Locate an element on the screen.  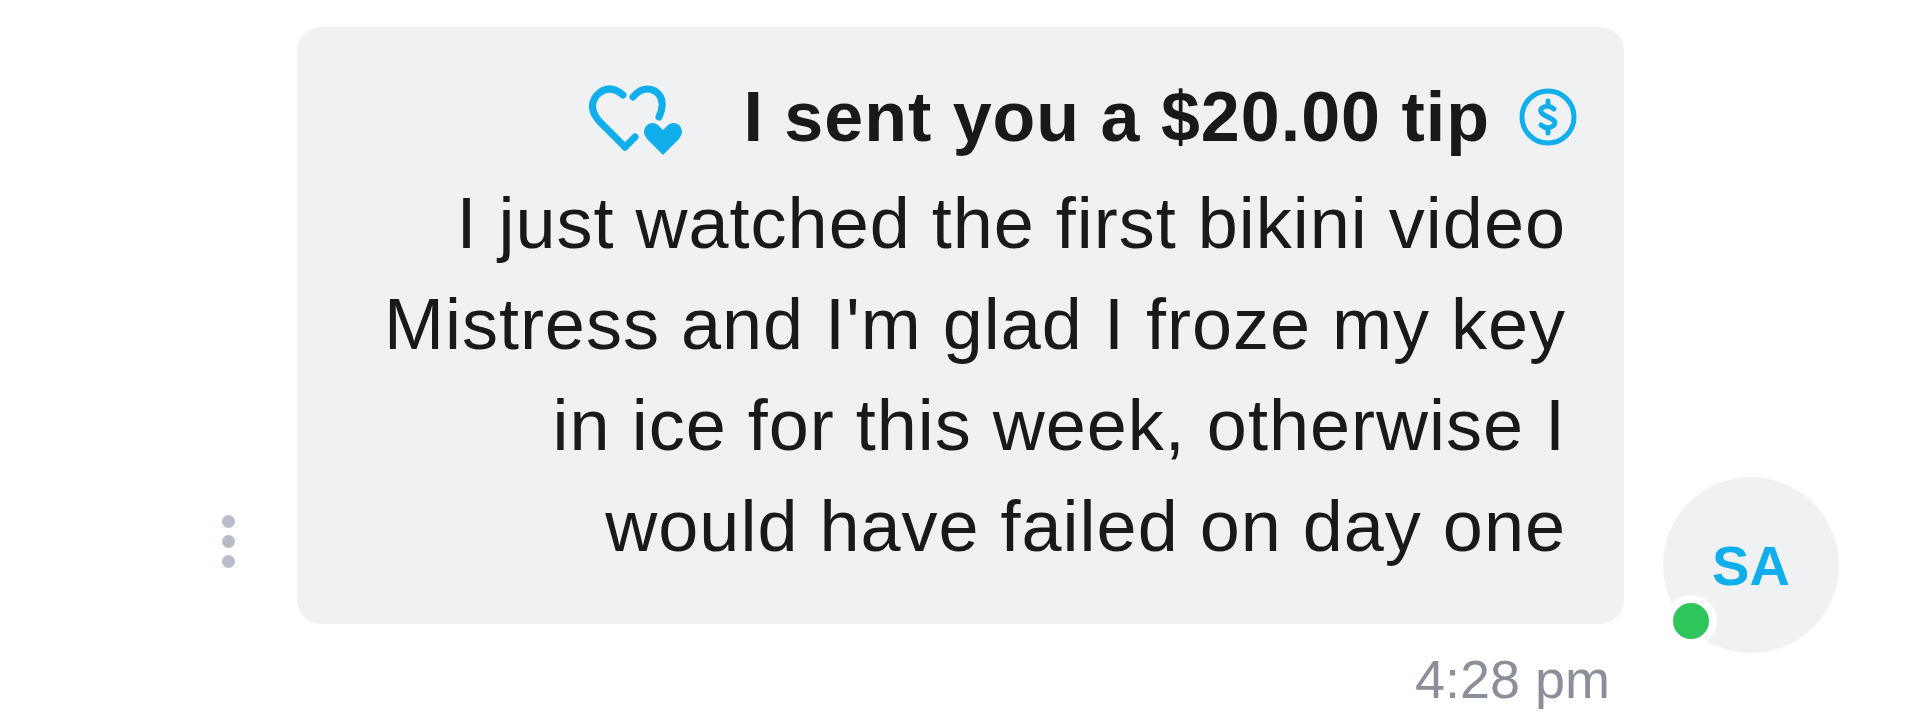
message-time: 4:28 pm is located at coordinates (1512, 679).